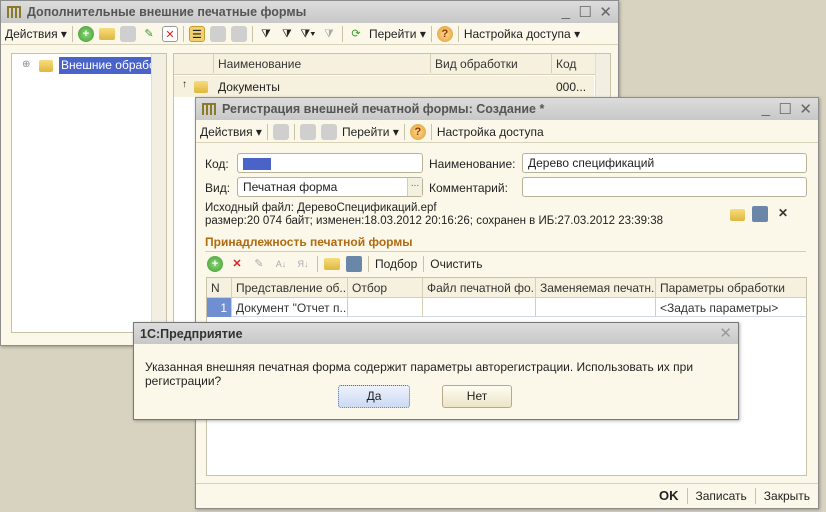  What do you see at coordinates (307, 131) in the screenshot?
I see `reread-icon` at bounding box center [307, 131].